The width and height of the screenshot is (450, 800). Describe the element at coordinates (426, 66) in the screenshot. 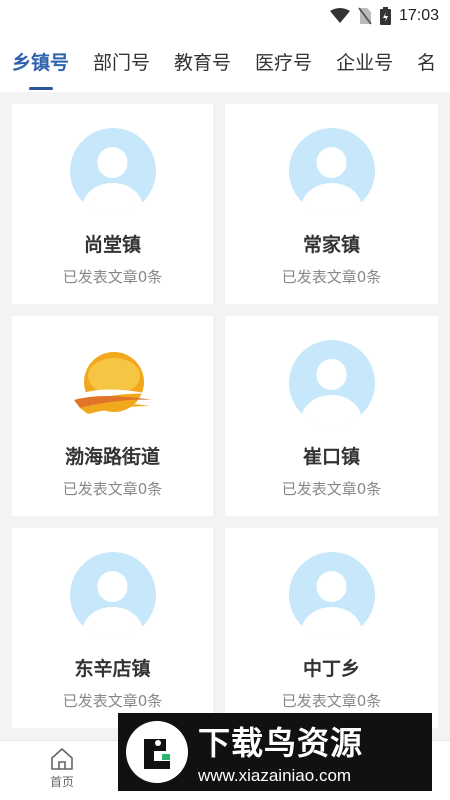

I see `tab-more: 名` at that location.